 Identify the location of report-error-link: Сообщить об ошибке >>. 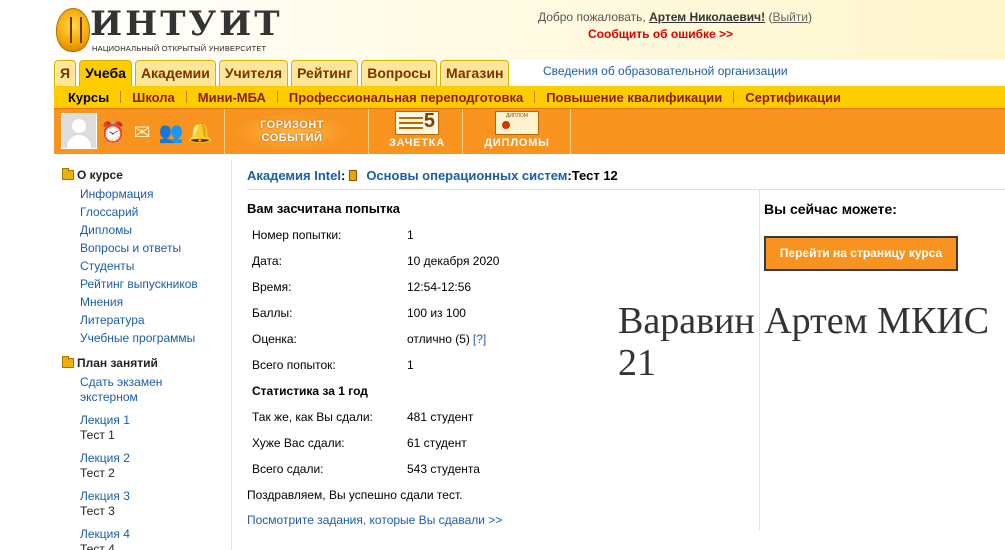
(660, 34).